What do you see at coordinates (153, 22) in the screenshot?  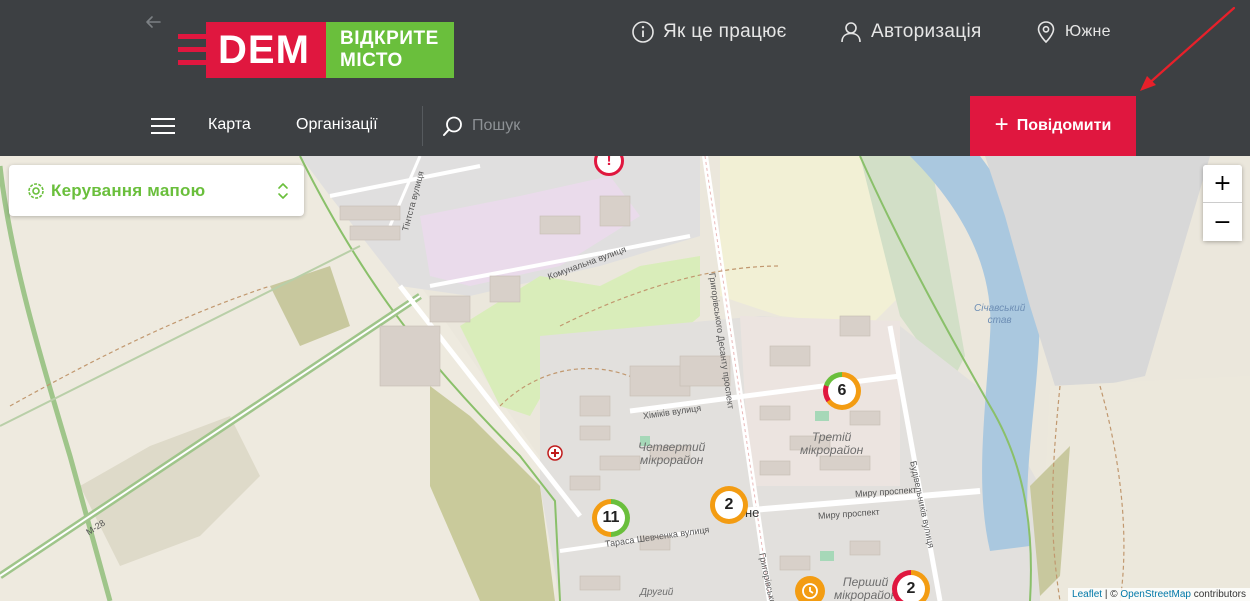 I see `back-arrow-icon` at bounding box center [153, 22].